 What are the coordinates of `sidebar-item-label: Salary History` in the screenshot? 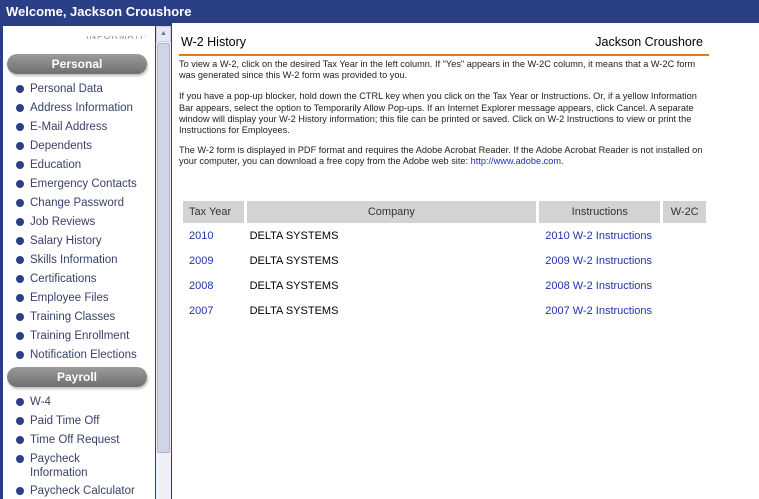 It's located at (66, 241).